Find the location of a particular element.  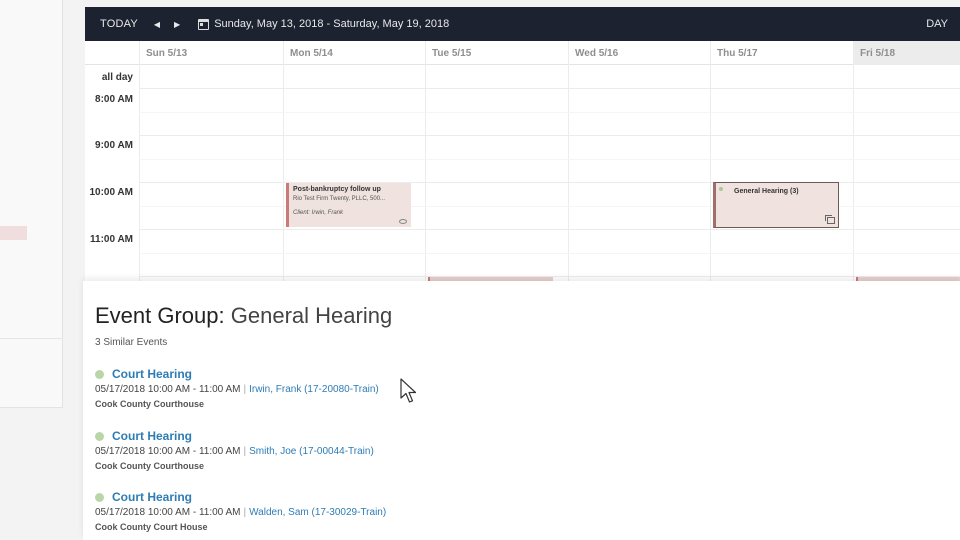

time-label: 9:00 AM is located at coordinates (114, 145).